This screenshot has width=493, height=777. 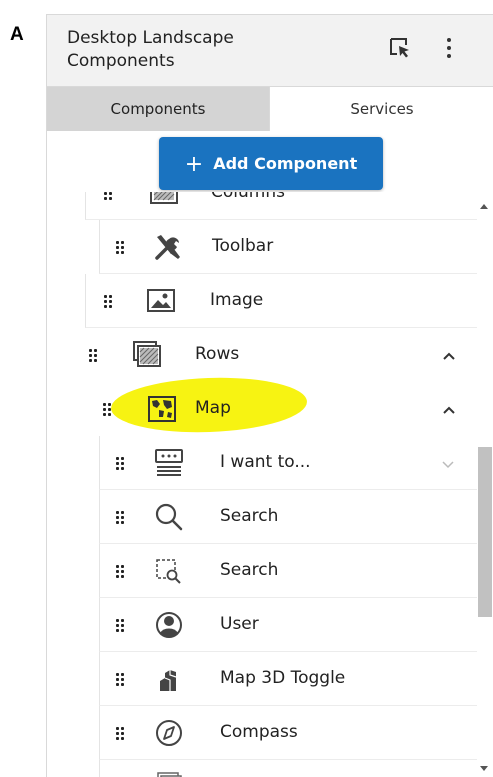 What do you see at coordinates (281, 206) in the screenshot?
I see `tree-item-columns: Columns` at bounding box center [281, 206].